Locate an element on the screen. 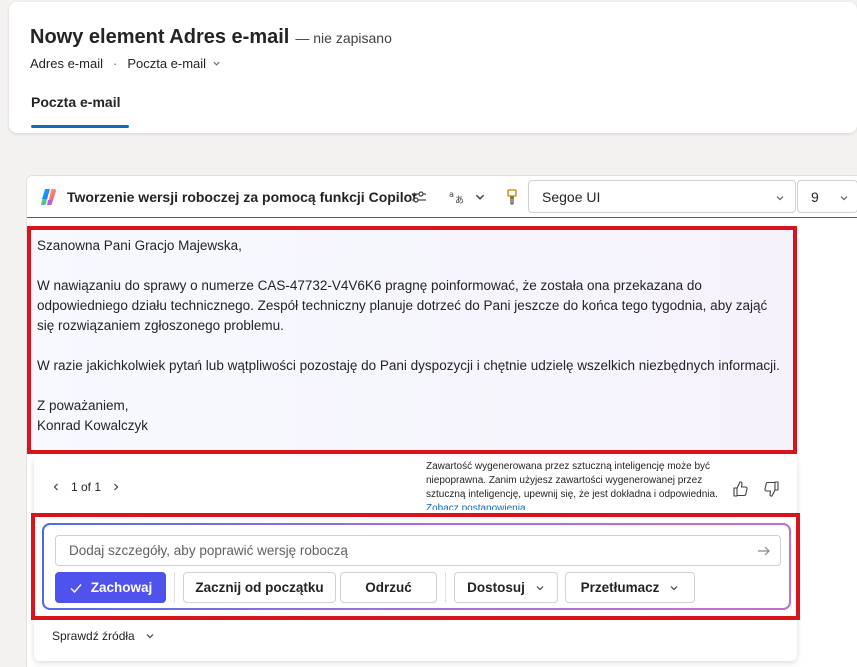 This screenshot has width=857, height=667. previous-draft-button is located at coordinates (56, 487).